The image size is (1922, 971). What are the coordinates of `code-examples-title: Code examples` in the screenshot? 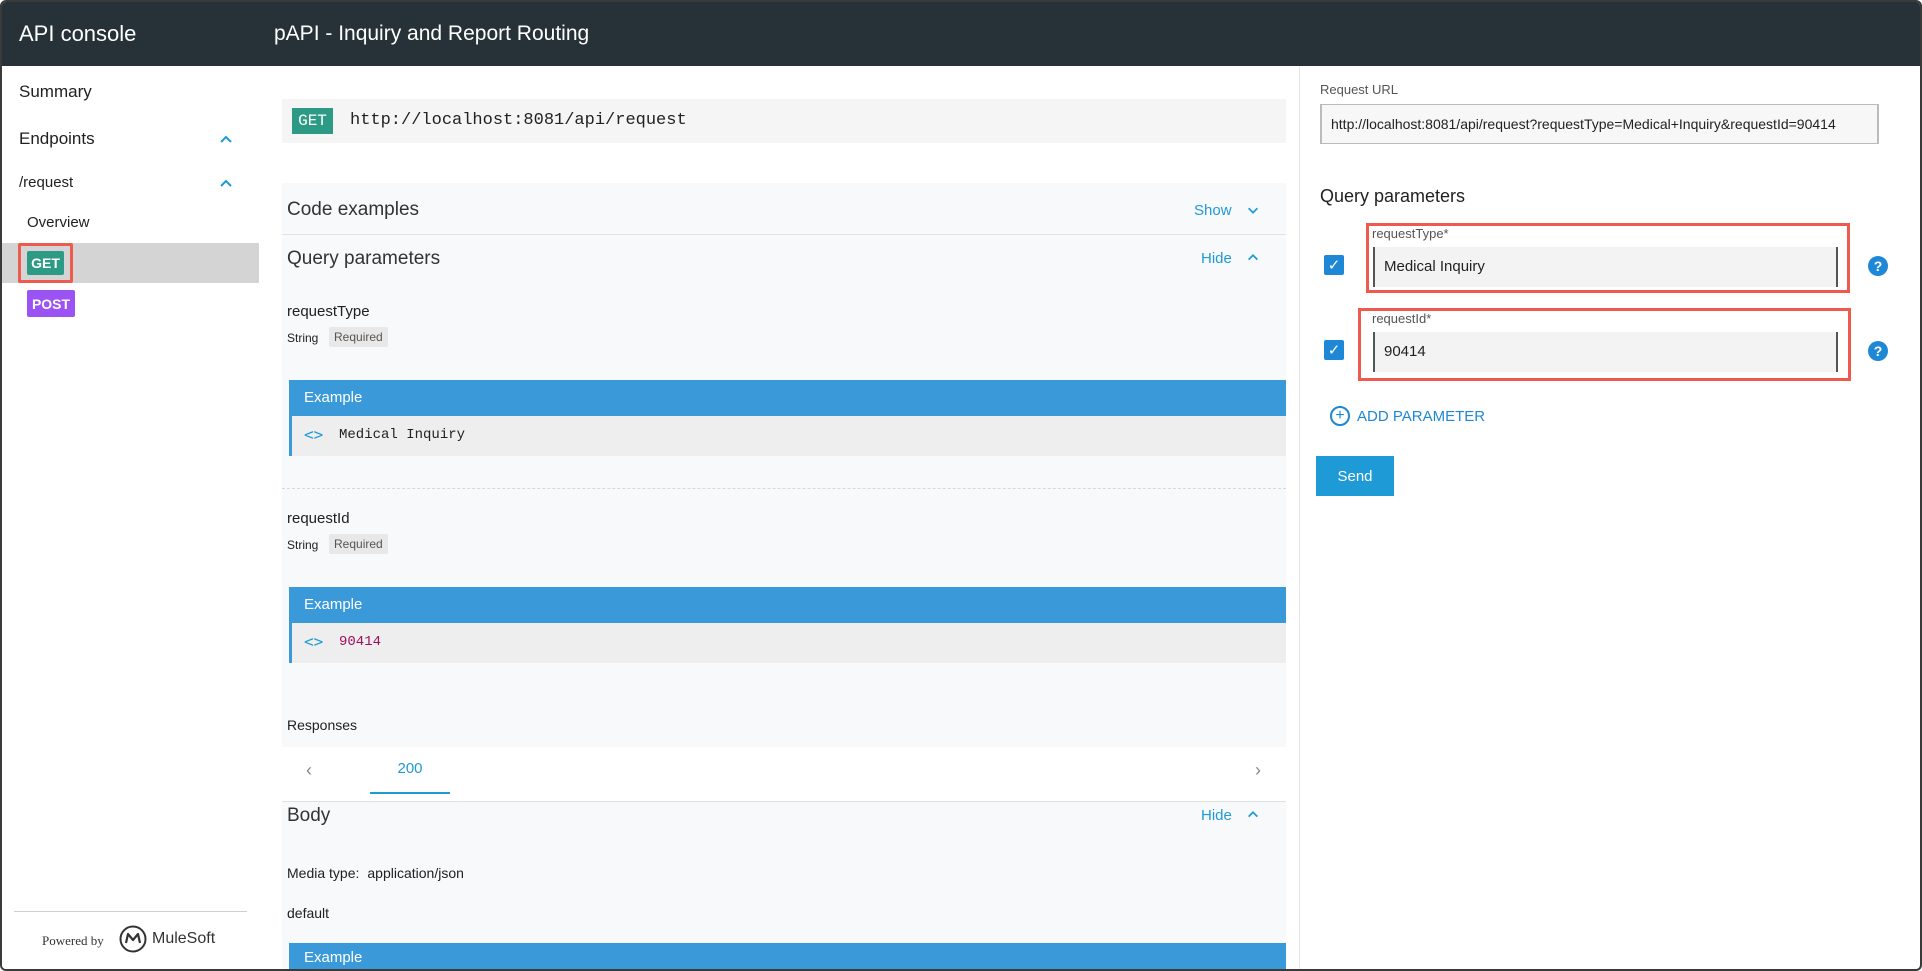 It's located at (353, 209).